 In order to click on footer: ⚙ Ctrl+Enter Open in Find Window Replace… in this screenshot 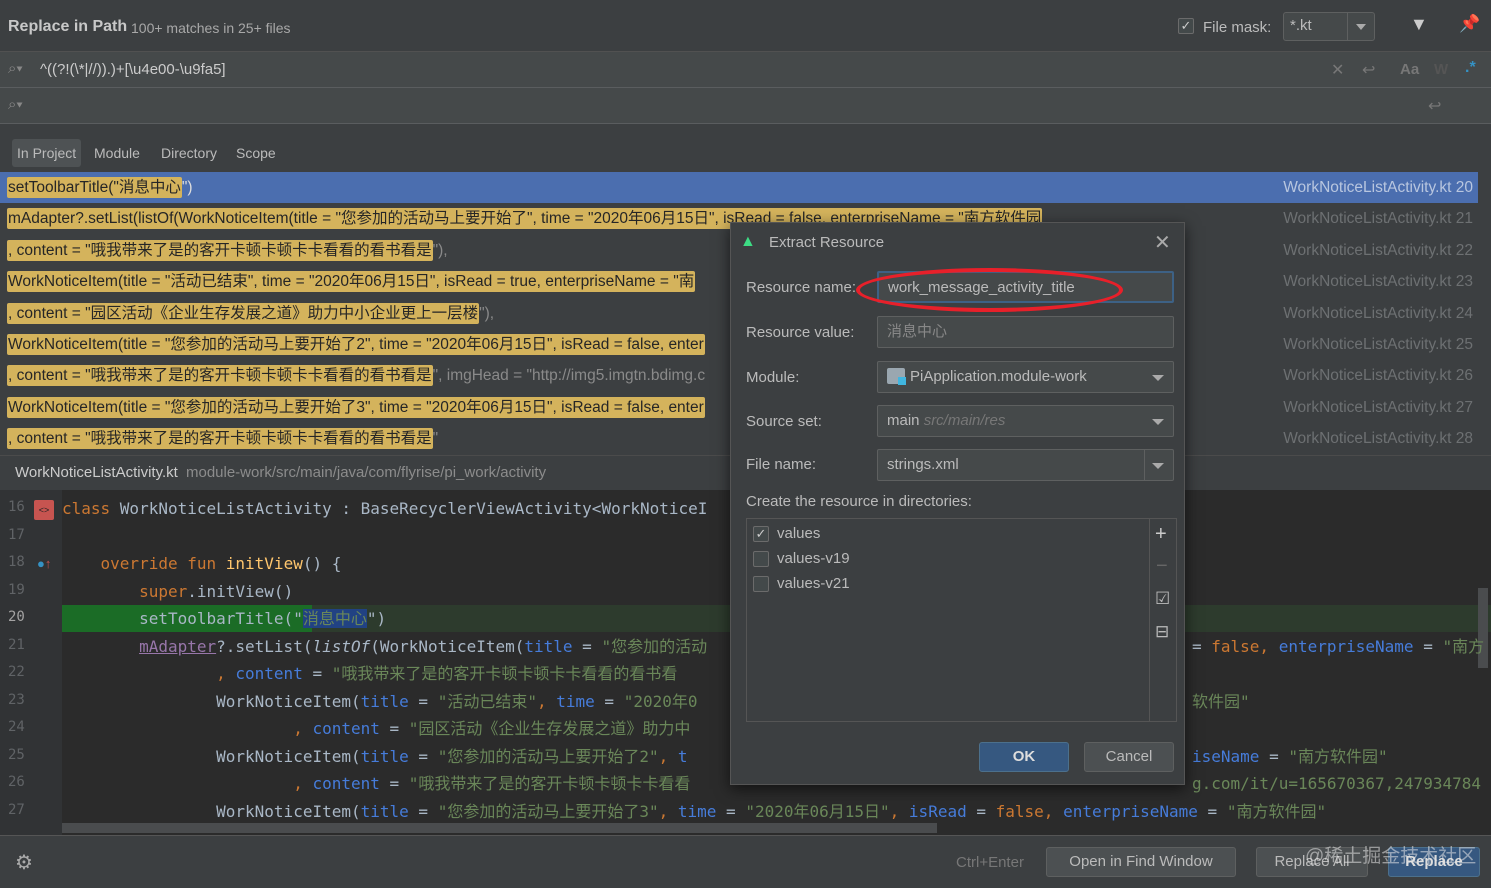, I will do `click(745, 861)`.